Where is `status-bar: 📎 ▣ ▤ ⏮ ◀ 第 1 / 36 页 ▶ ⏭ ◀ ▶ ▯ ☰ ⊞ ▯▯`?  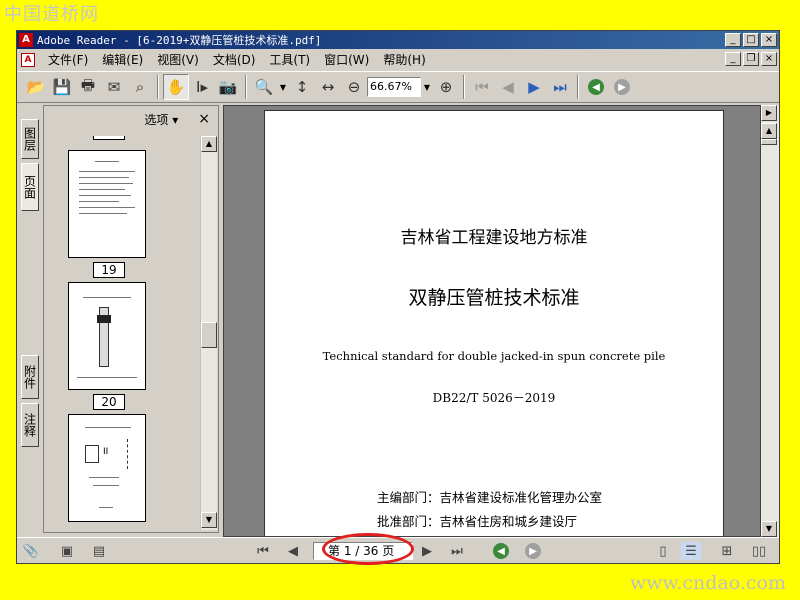
status-bar: 📎 ▣ ▤ ⏮ ◀ 第 1 / 36 页 ▶ ⏭ ◀ ▶ ▯ ☰ ⊞ ▯▯ is located at coordinates (398, 550).